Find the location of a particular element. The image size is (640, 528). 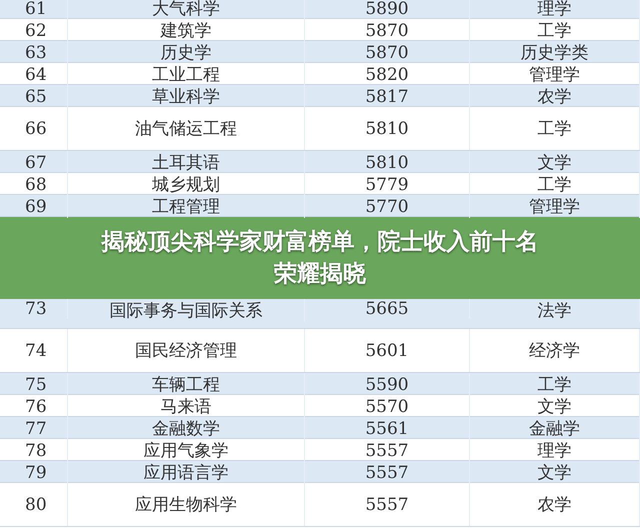

table-cell: 5590 is located at coordinates (387, 384).